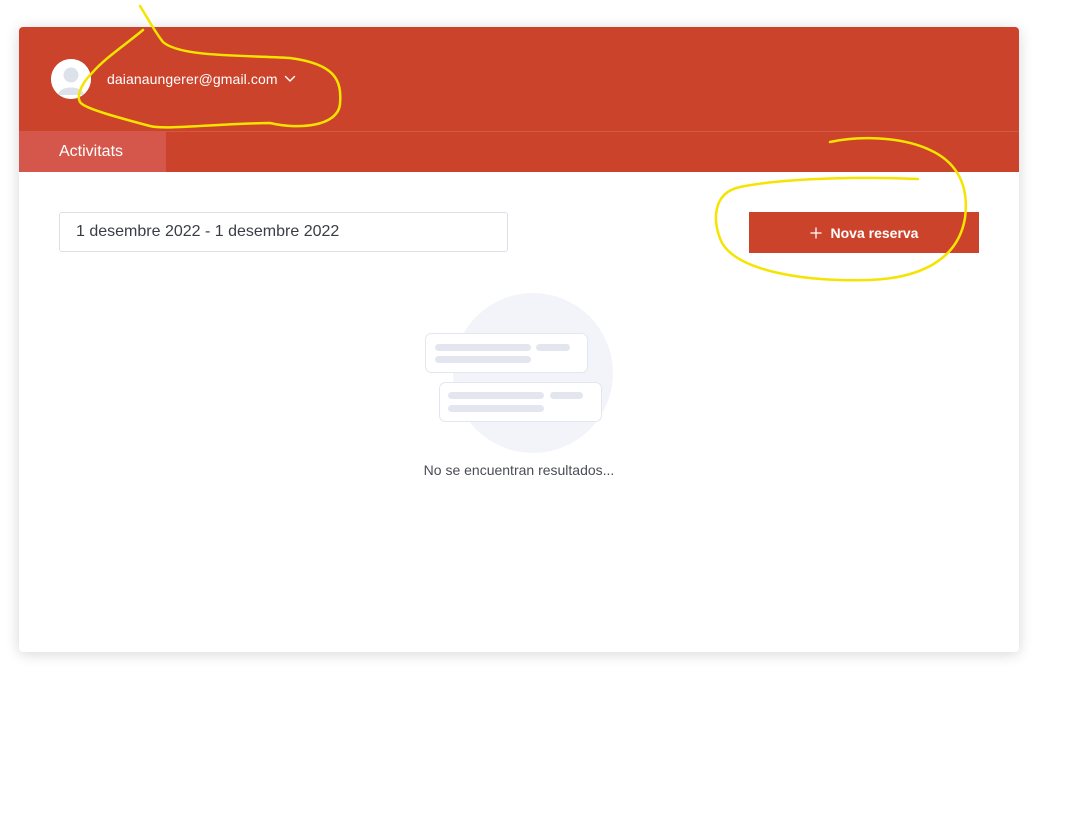  Describe the element at coordinates (290, 79) in the screenshot. I see `chevron-down-icon` at that location.